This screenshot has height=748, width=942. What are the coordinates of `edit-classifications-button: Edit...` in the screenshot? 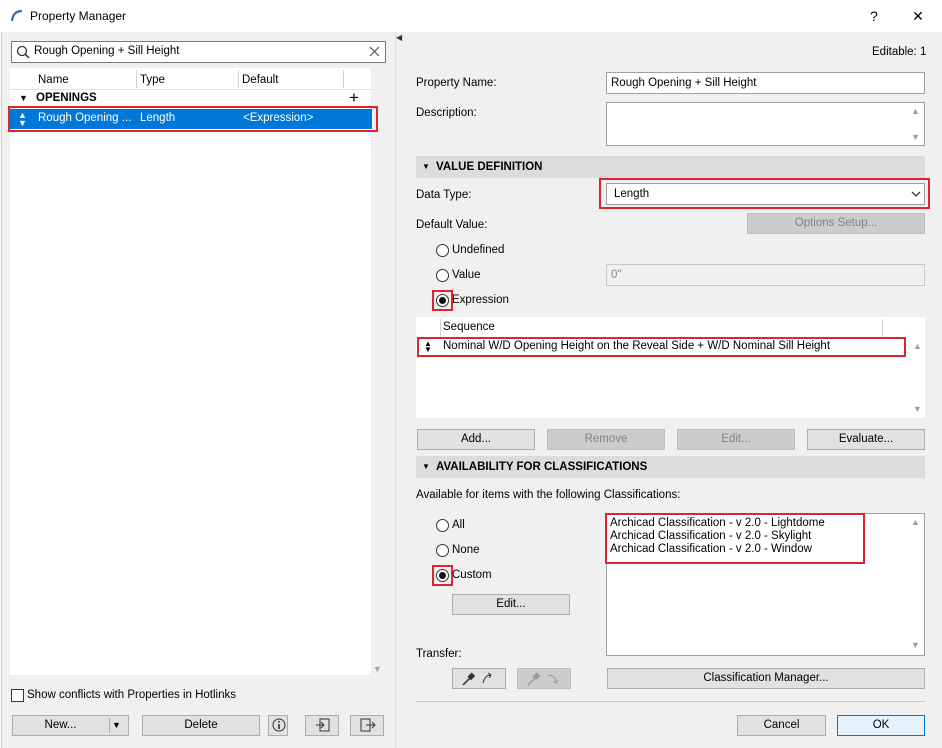 It's located at (511, 604).